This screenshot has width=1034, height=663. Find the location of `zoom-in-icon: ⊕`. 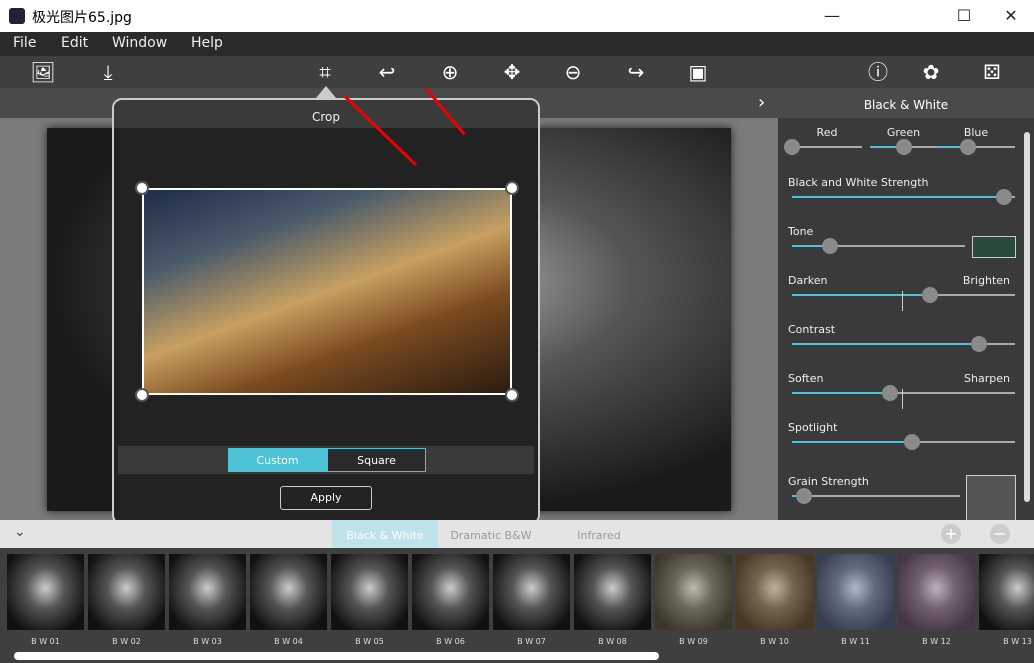

zoom-in-icon: ⊕ is located at coordinates (450, 72).